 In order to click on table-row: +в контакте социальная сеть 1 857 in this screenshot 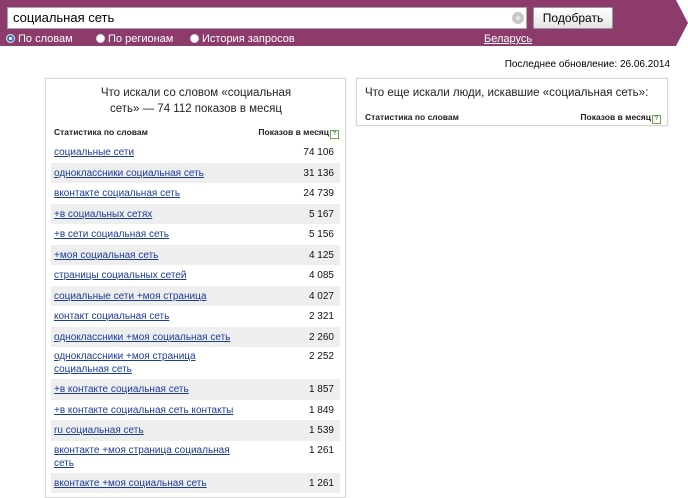, I will do `click(195, 389)`.